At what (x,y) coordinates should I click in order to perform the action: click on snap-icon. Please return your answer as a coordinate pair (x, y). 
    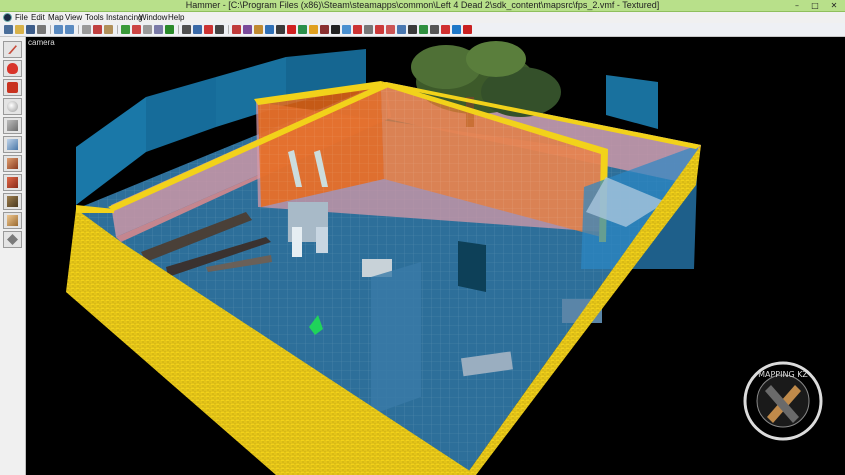
    Looking at the image, I should click on (219, 29).